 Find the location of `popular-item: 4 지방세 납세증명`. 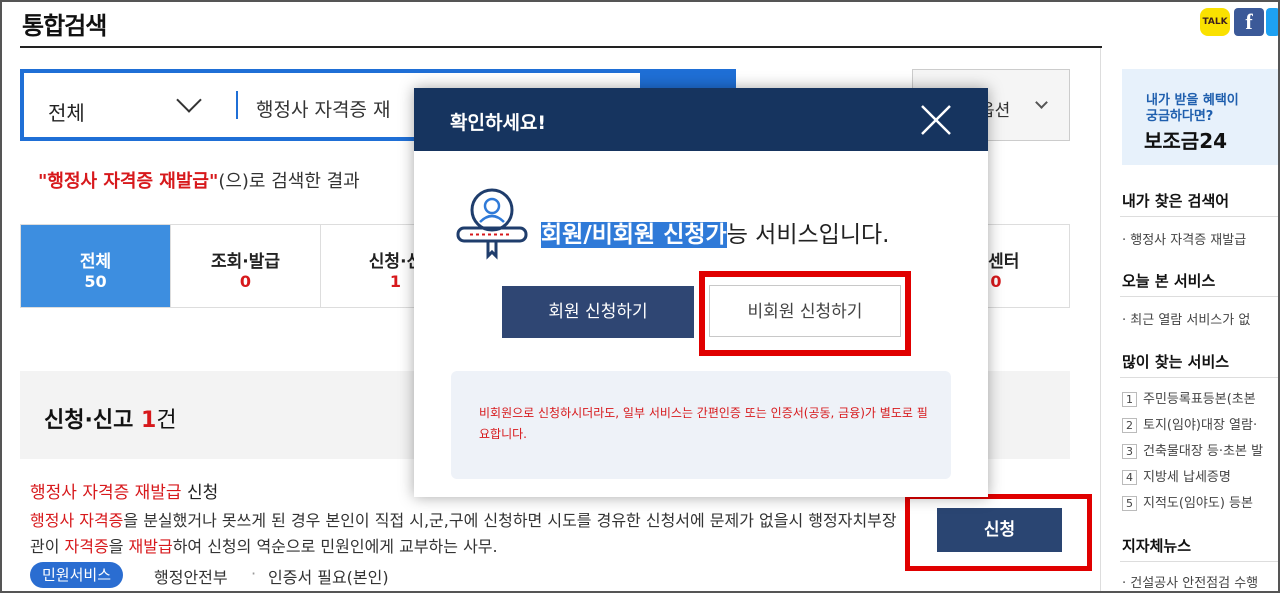

popular-item: 4 지방세 납세증명 is located at coordinates (1176, 475).